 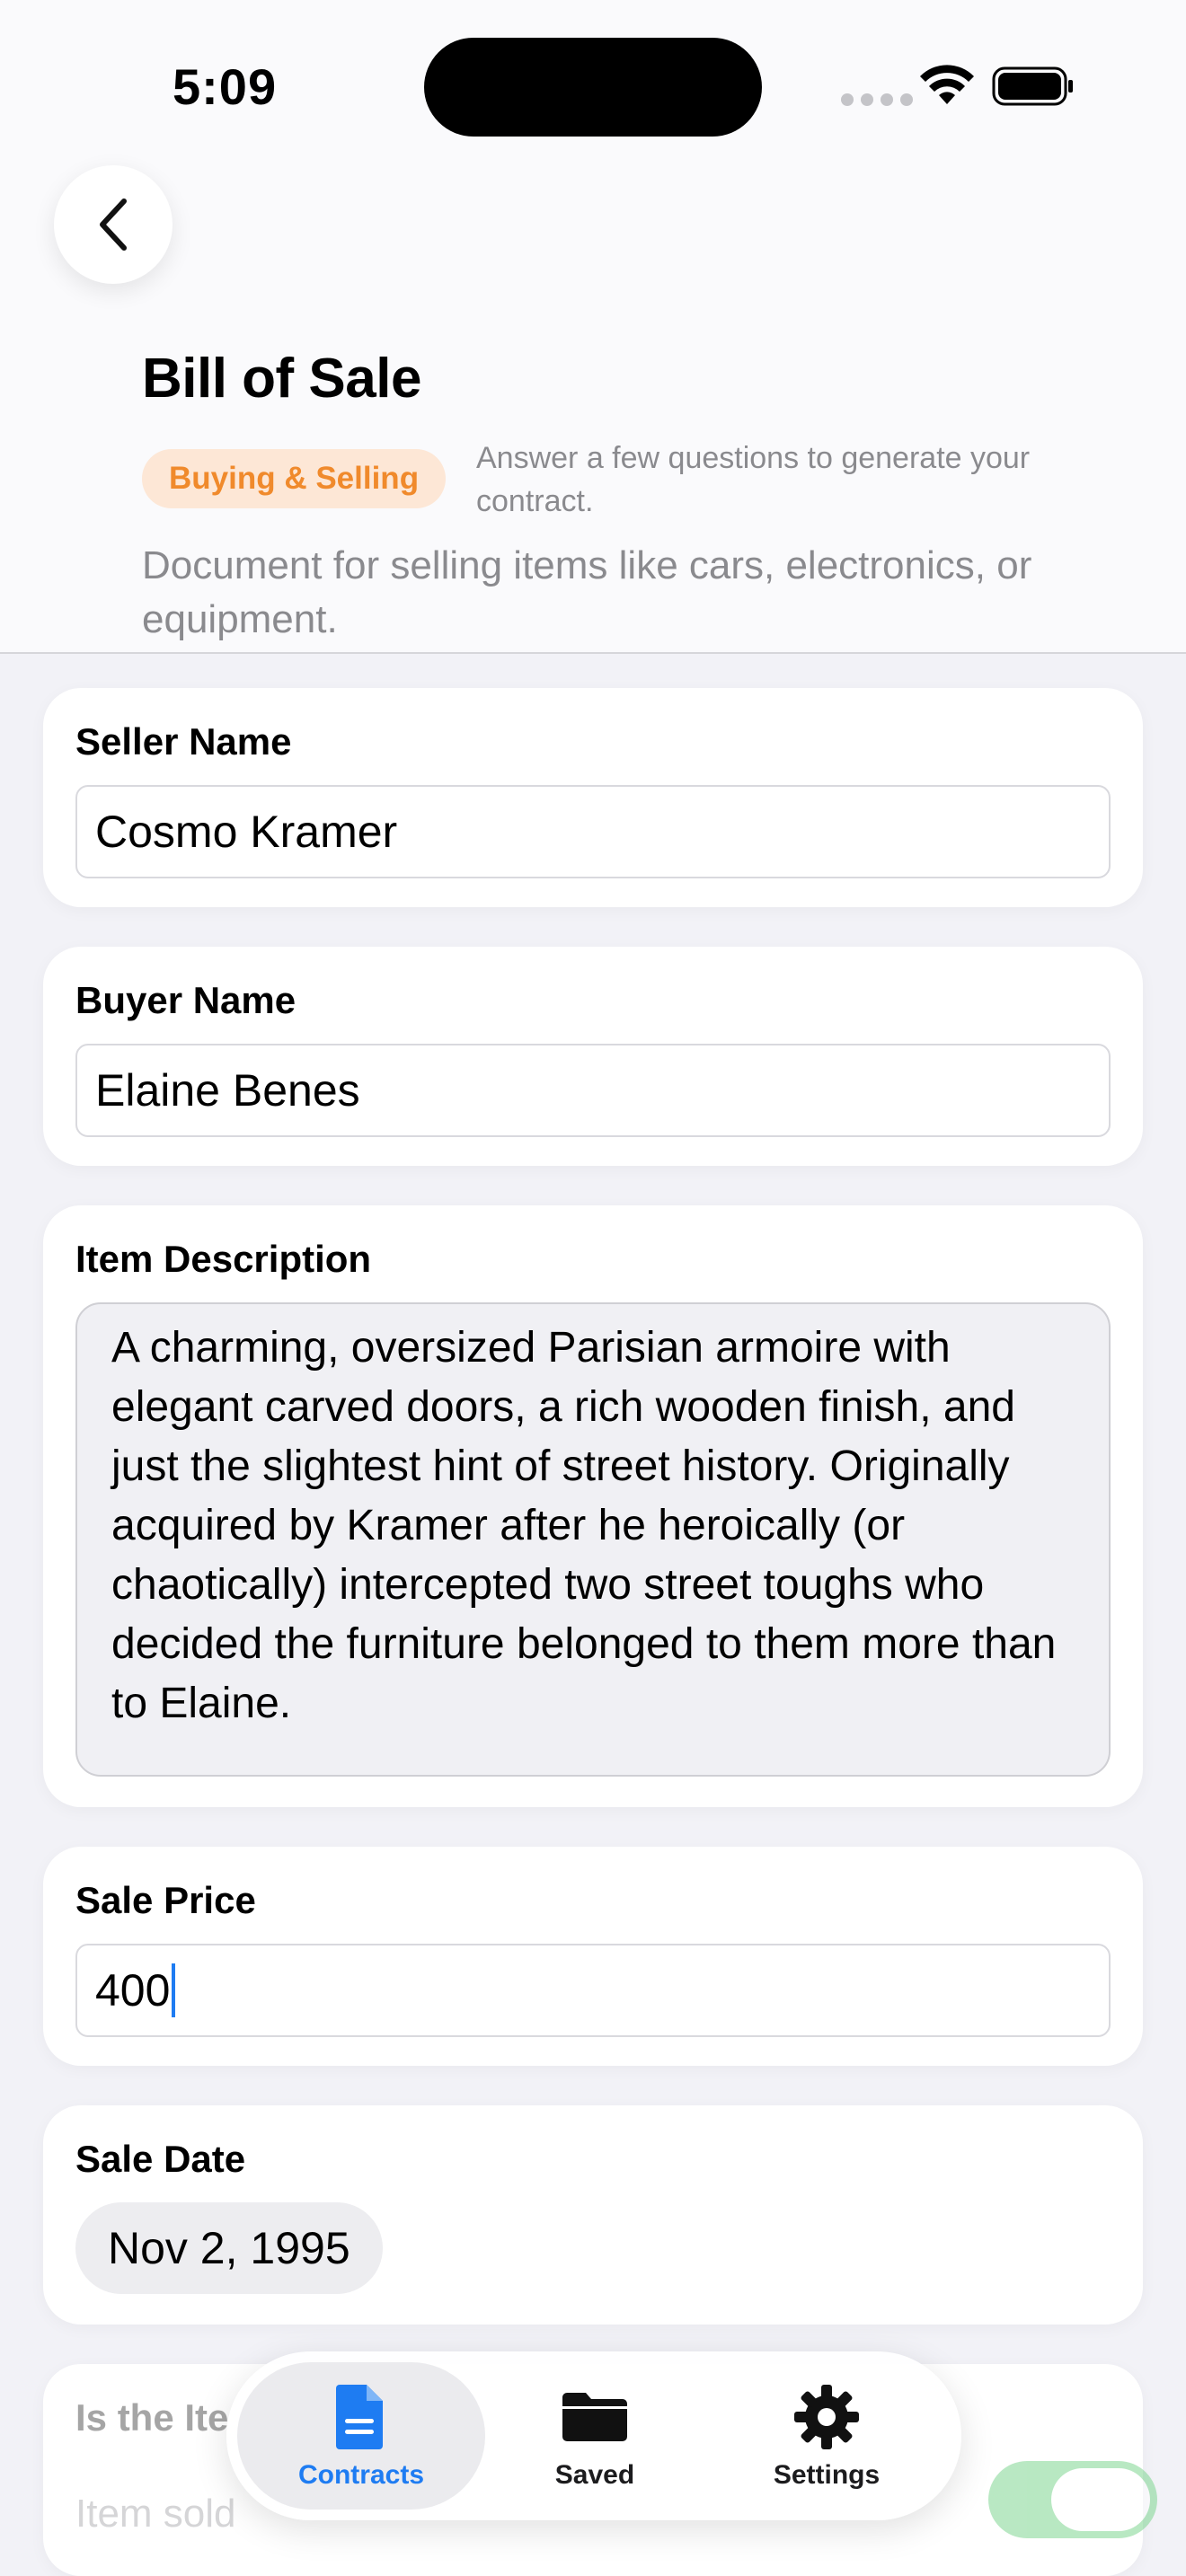 I want to click on seller-name-label: Seller Name, so click(x=183, y=741).